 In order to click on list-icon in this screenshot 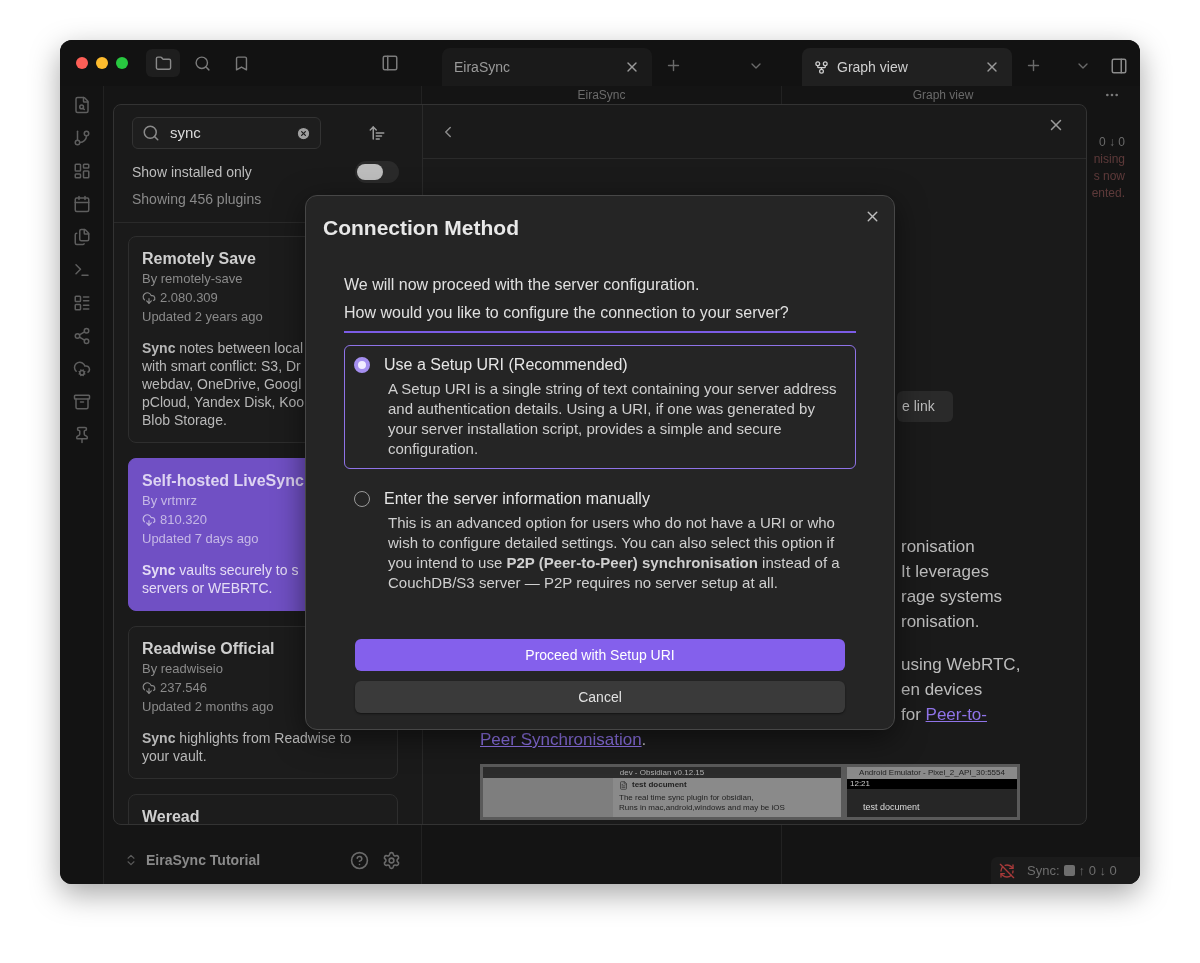, I will do `click(81, 303)`.